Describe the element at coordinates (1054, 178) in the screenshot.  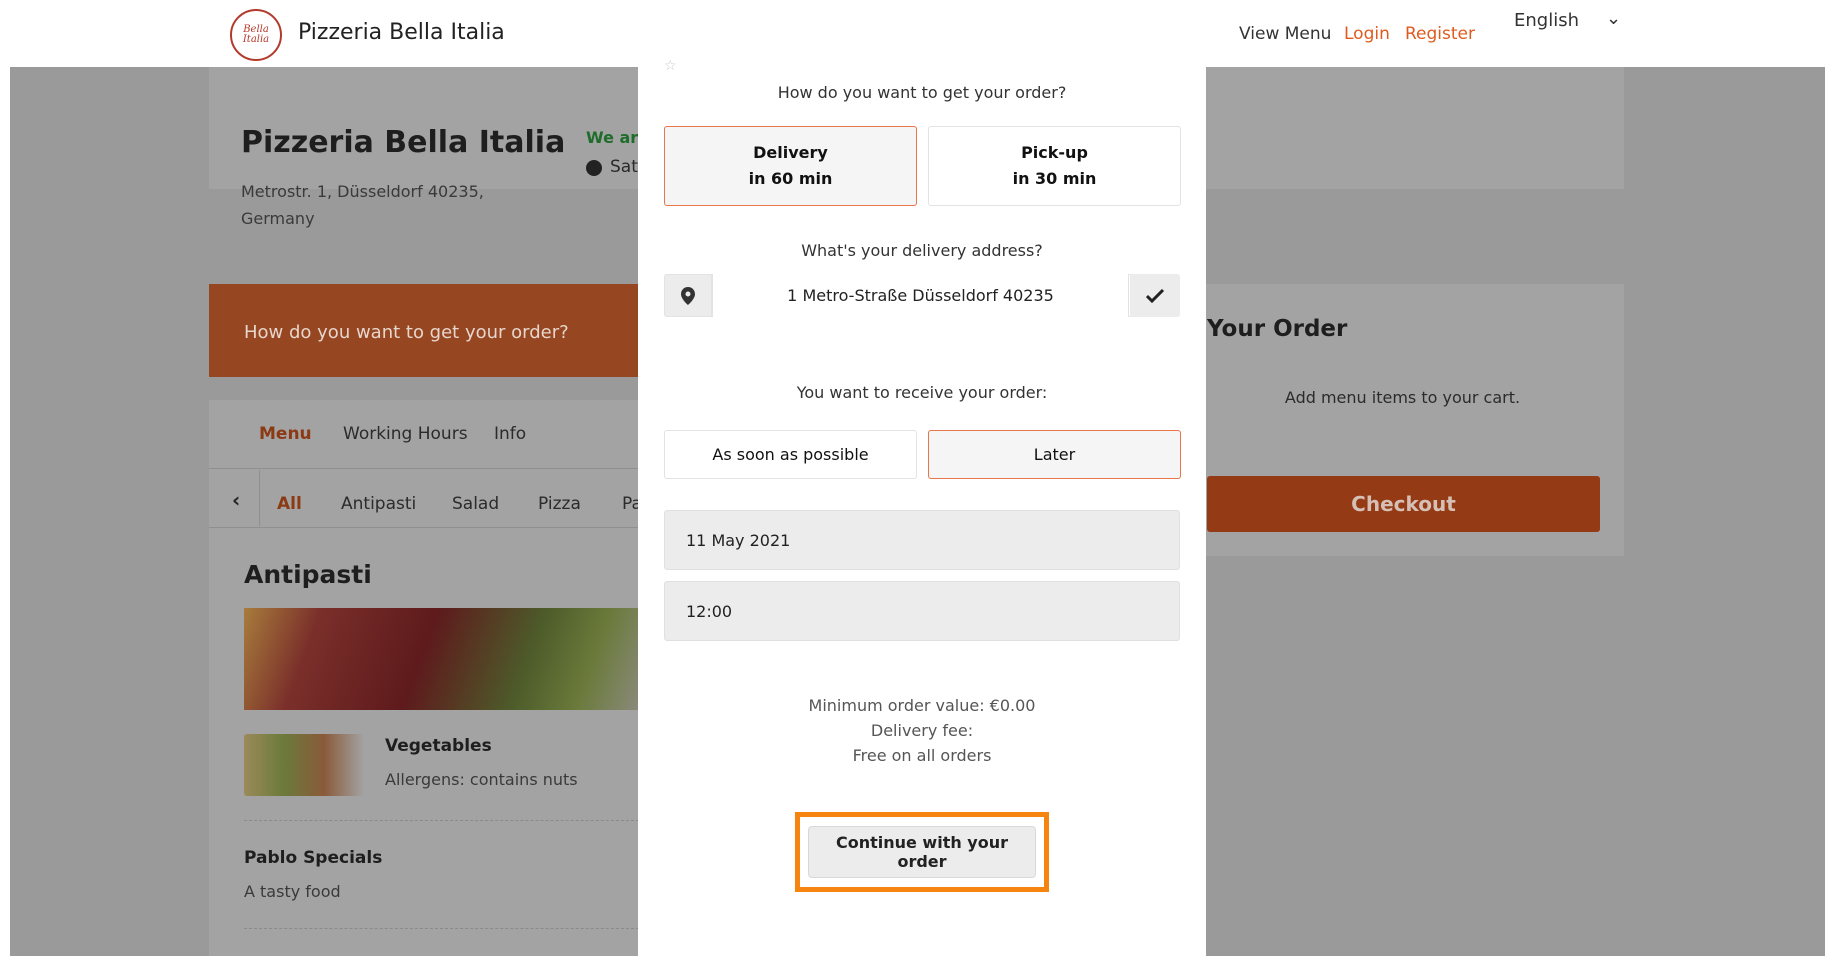
I see `pickup-option-time: in 30 min` at that location.